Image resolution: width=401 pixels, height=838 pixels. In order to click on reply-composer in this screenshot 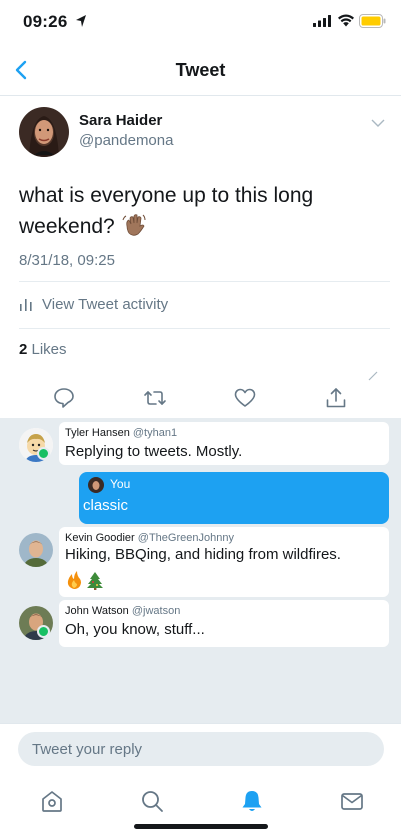, I will do `click(200, 748)`.